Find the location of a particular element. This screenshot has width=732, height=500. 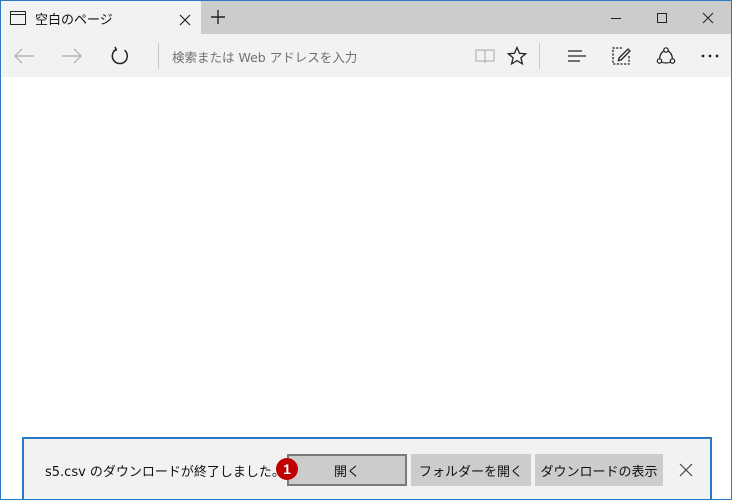

book-icon is located at coordinates (485, 56).